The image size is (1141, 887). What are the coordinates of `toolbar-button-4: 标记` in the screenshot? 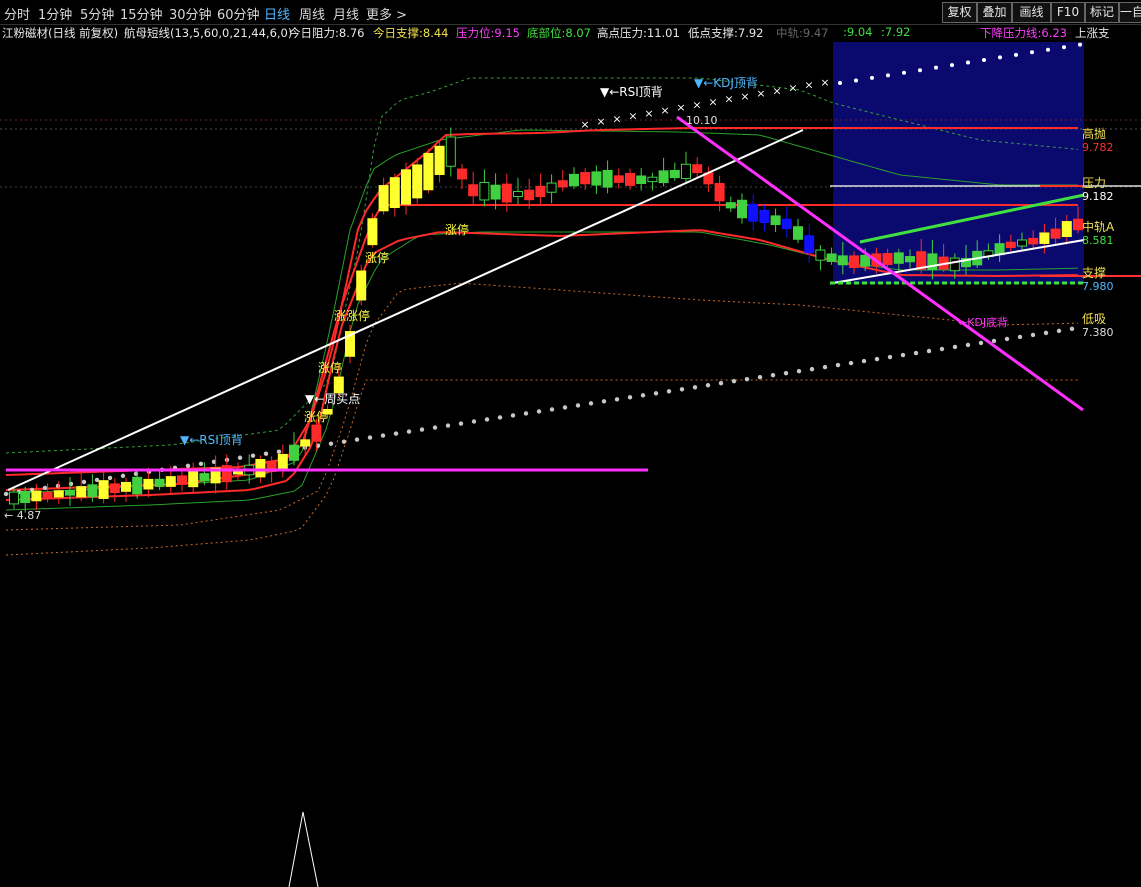 It's located at (1102, 12).